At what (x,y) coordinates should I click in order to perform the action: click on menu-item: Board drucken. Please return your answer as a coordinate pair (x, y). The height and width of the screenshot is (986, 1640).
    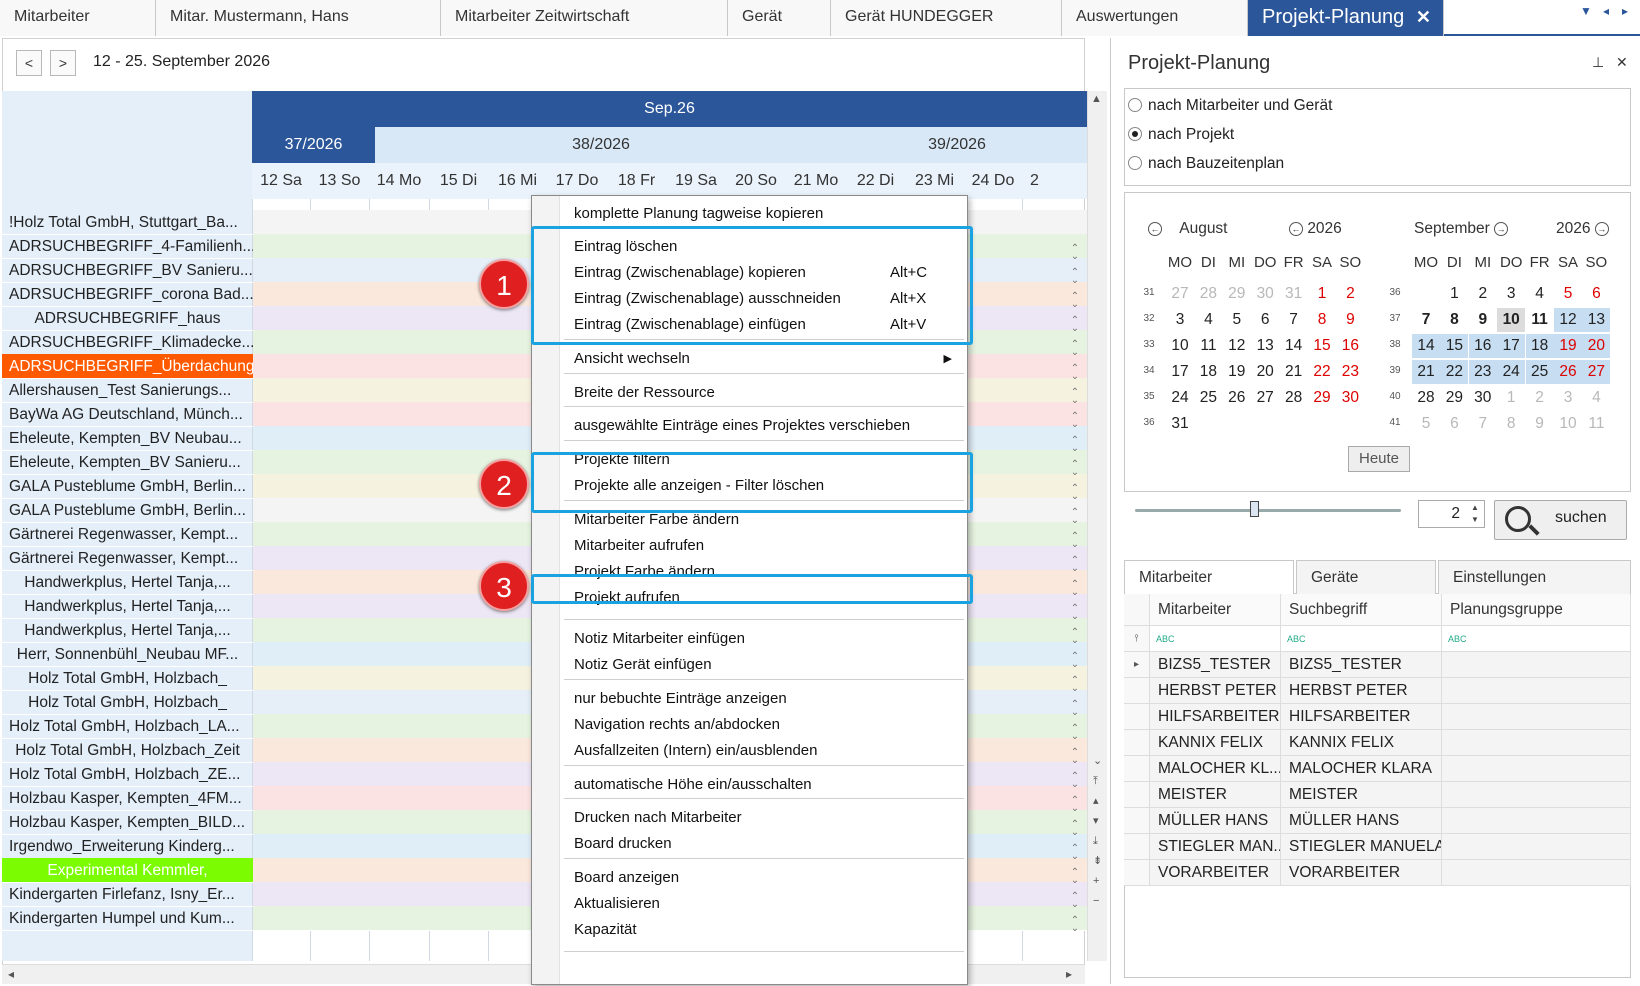
    Looking at the image, I should click on (764, 844).